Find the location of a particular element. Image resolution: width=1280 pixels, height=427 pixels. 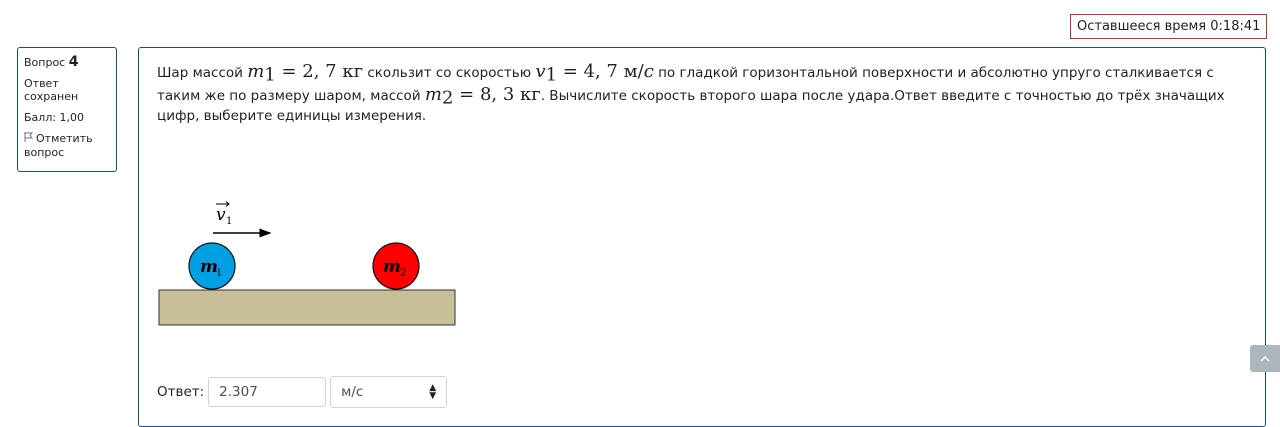

time-remaining-box: Оставшееся время 0:18:41 is located at coordinates (1169, 26).